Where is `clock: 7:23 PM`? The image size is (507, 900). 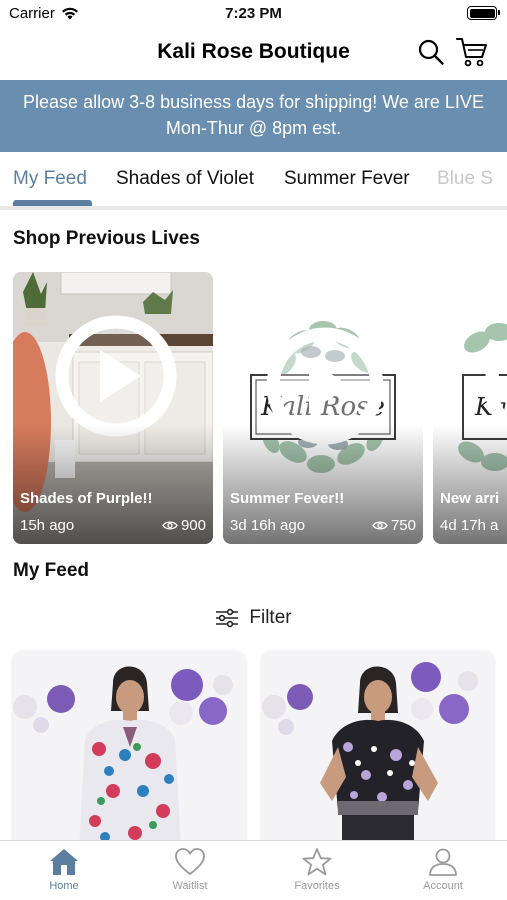
clock: 7:23 PM is located at coordinates (253, 13).